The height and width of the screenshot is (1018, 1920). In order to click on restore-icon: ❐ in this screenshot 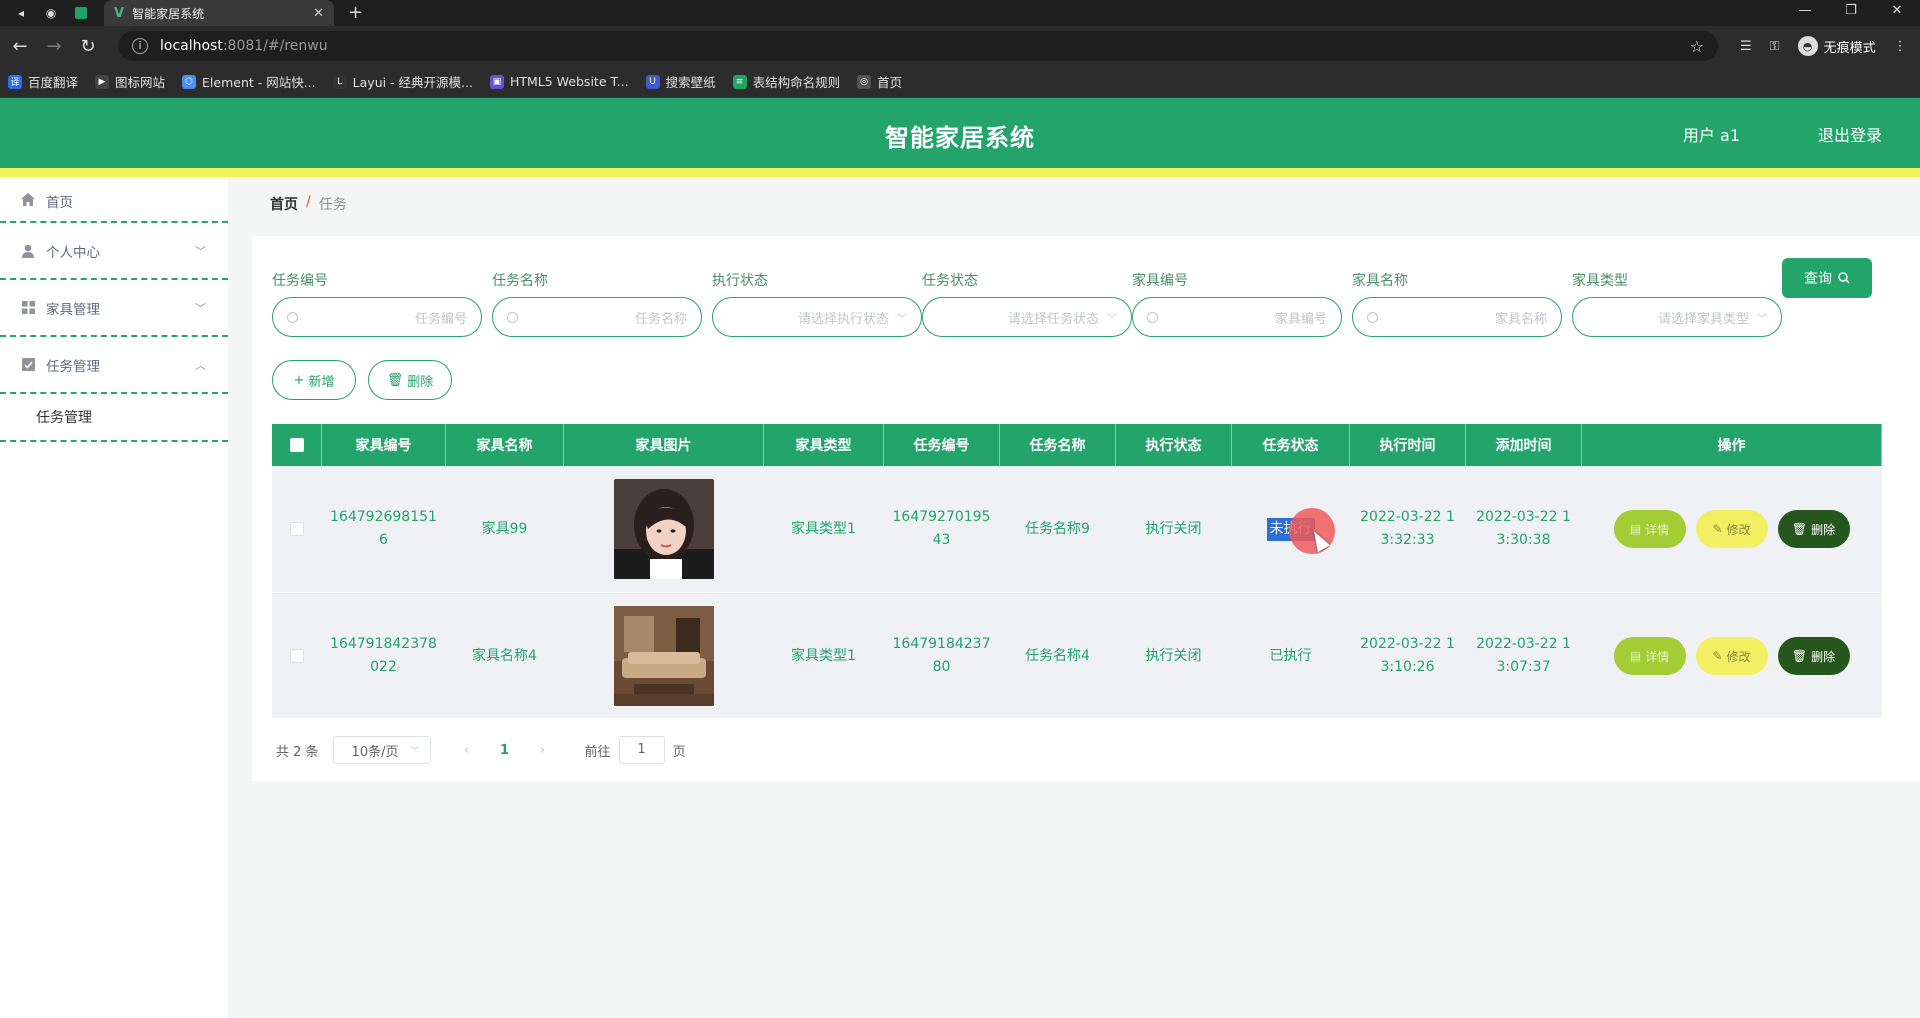, I will do `click(1851, 13)`.